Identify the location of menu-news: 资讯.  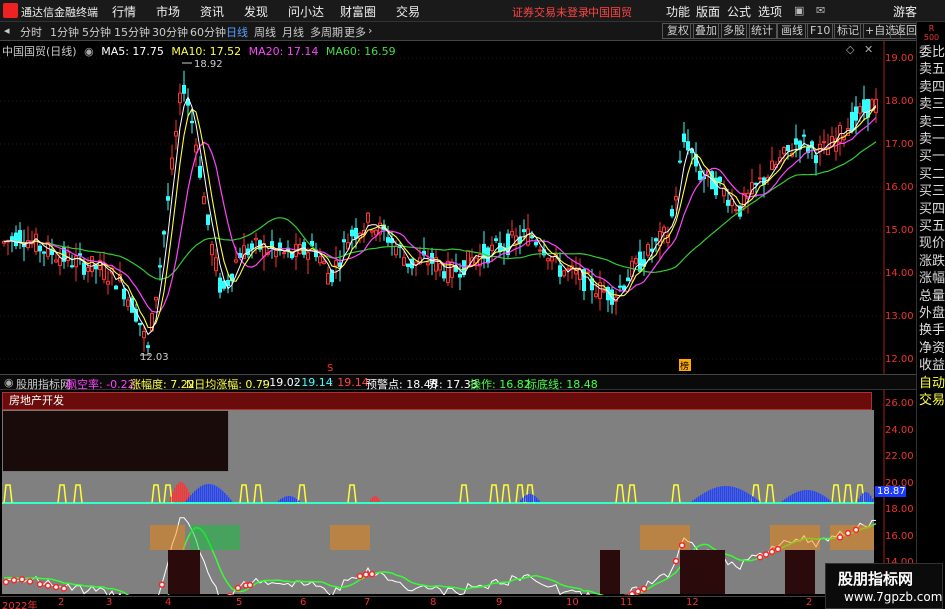
(212, 11).